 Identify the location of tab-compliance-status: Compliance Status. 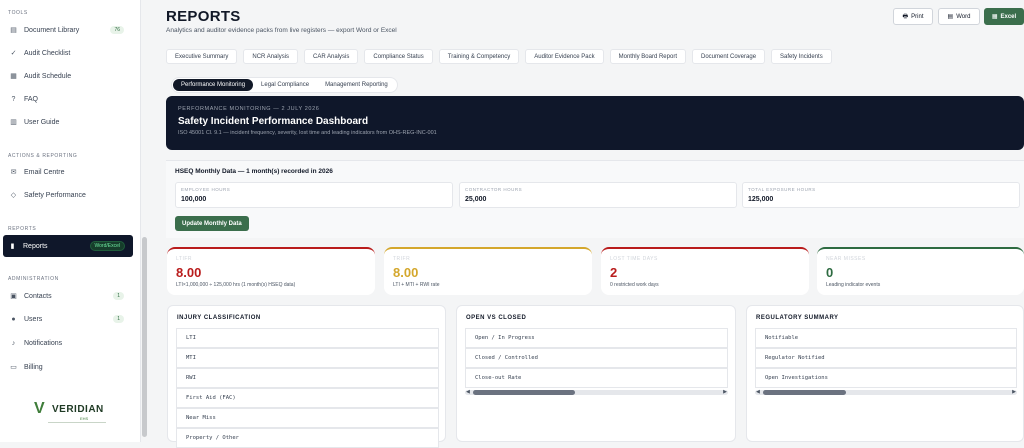
(398, 56).